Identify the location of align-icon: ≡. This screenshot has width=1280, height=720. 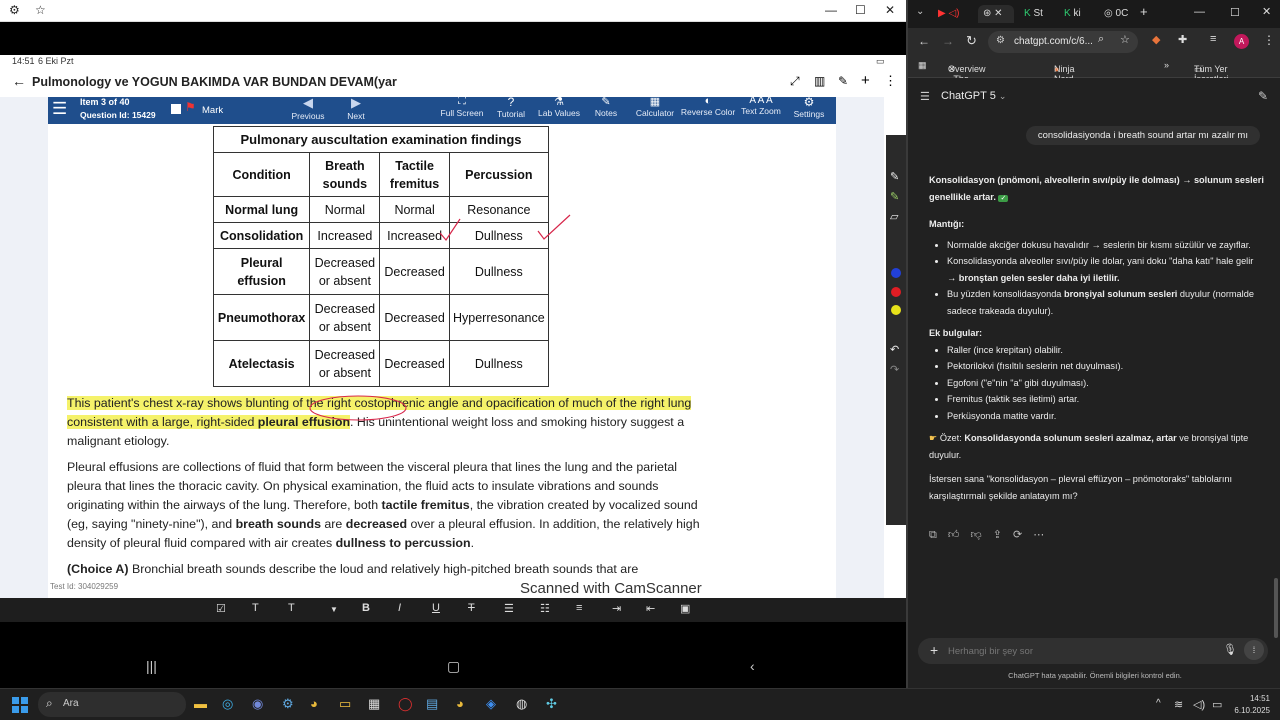
(579, 608).